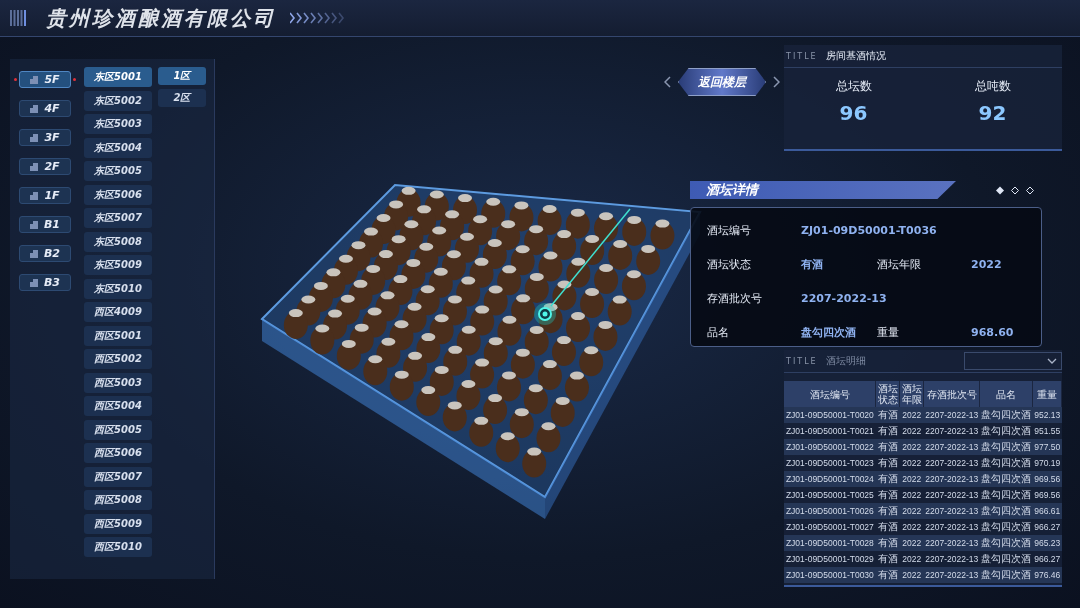 The image size is (1080, 608). What do you see at coordinates (118, 124) in the screenshot?
I see `room-button: 东区5003` at bounding box center [118, 124].